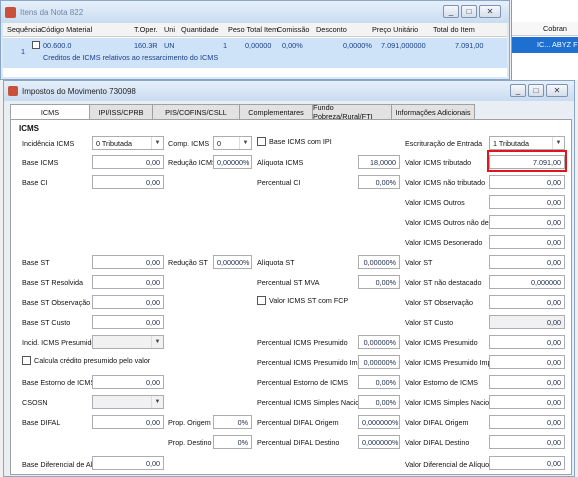 The image size is (578, 477). What do you see at coordinates (253, 29) in the screenshot?
I see `col-peso: Peso Total Item` at bounding box center [253, 29].